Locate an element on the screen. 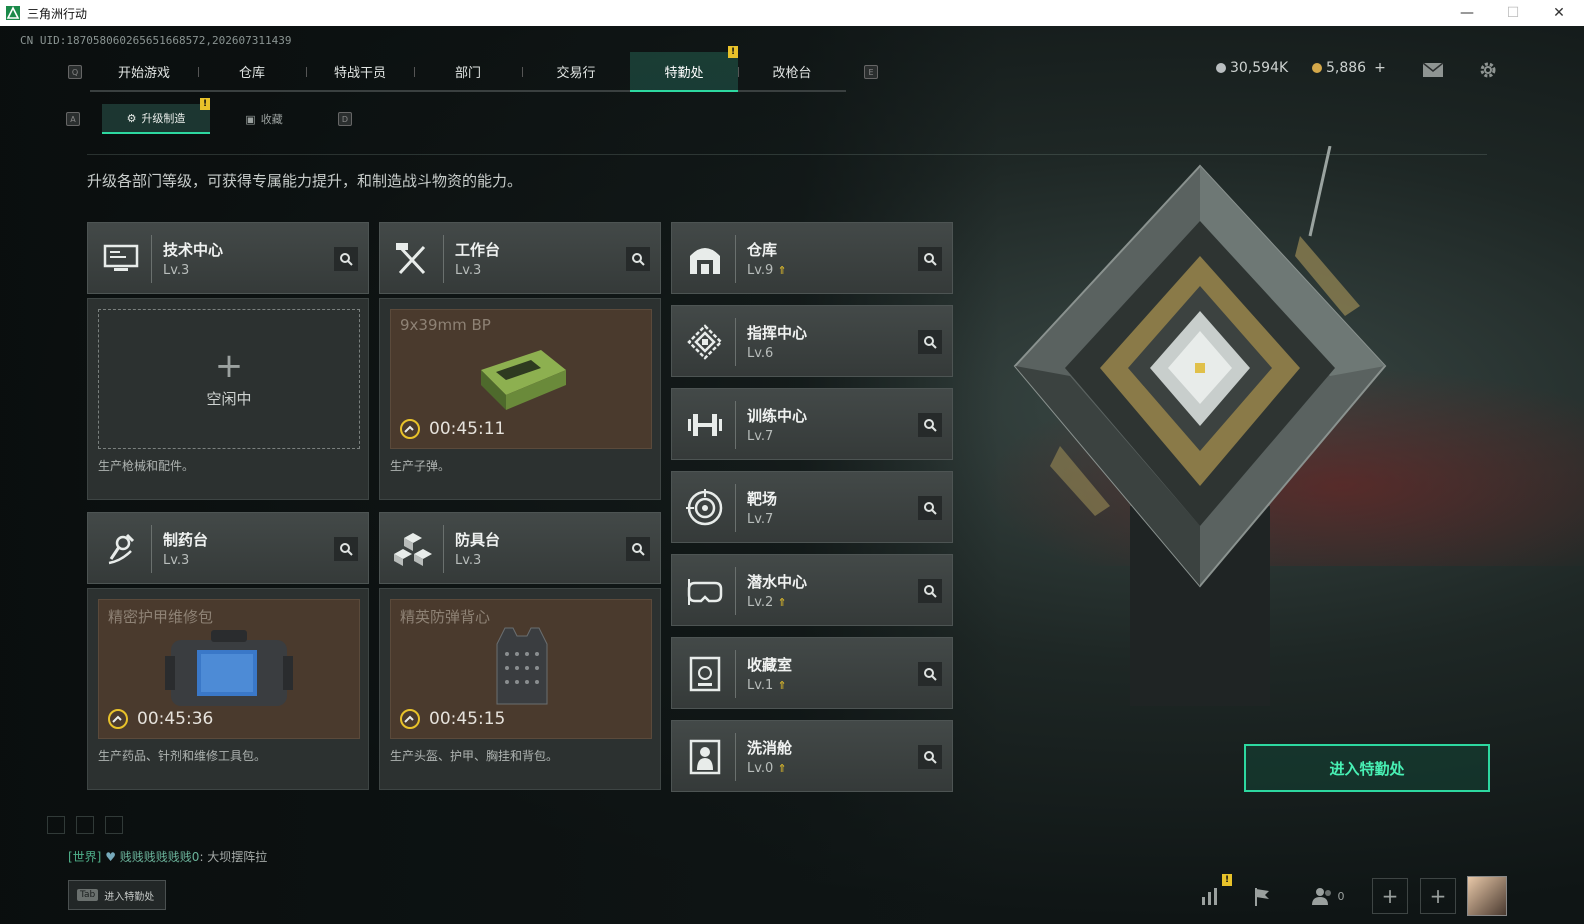 This screenshot has width=1584, height=924. d-key-hint: D is located at coordinates (345, 119).